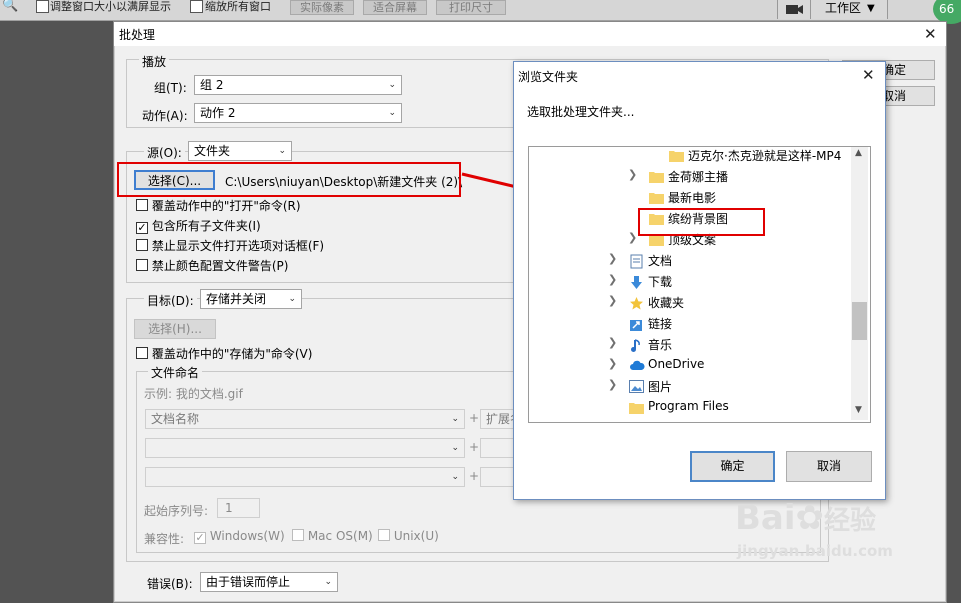 The width and height of the screenshot is (961, 603). What do you see at coordinates (200, 538) in the screenshot?
I see `compat-checkbox: ✓` at bounding box center [200, 538].